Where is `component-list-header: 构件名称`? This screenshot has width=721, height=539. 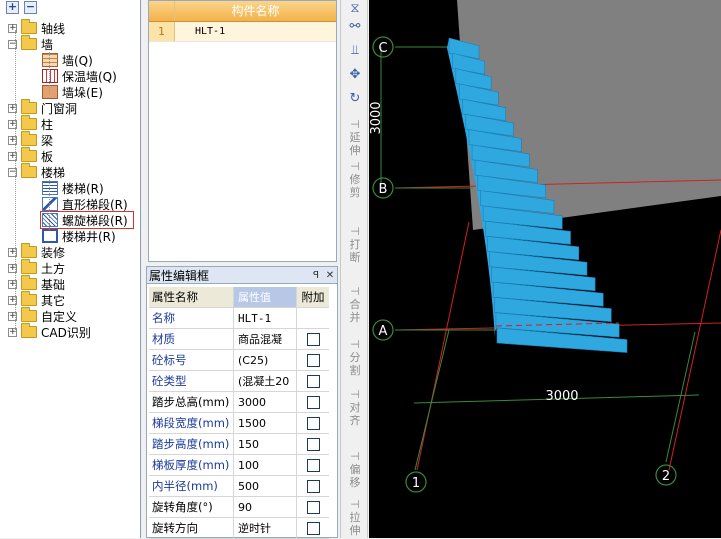 component-list-header: 构件名称 is located at coordinates (242, 11).